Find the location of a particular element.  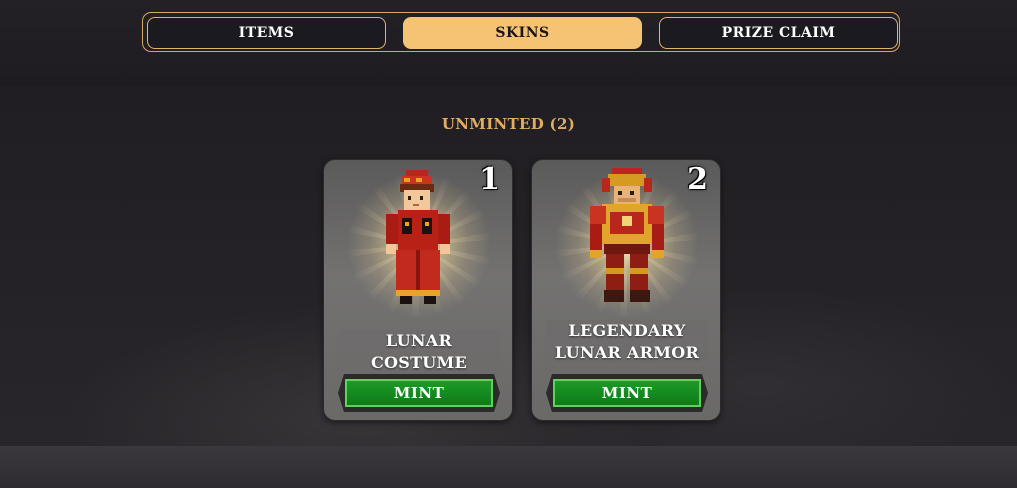

lunar-costume-sprite is located at coordinates (418, 237).